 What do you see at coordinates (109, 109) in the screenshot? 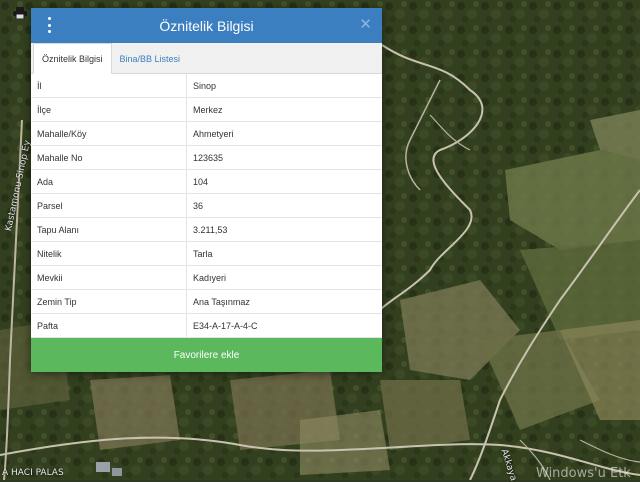
I see `row-key: İlçe` at bounding box center [109, 109].